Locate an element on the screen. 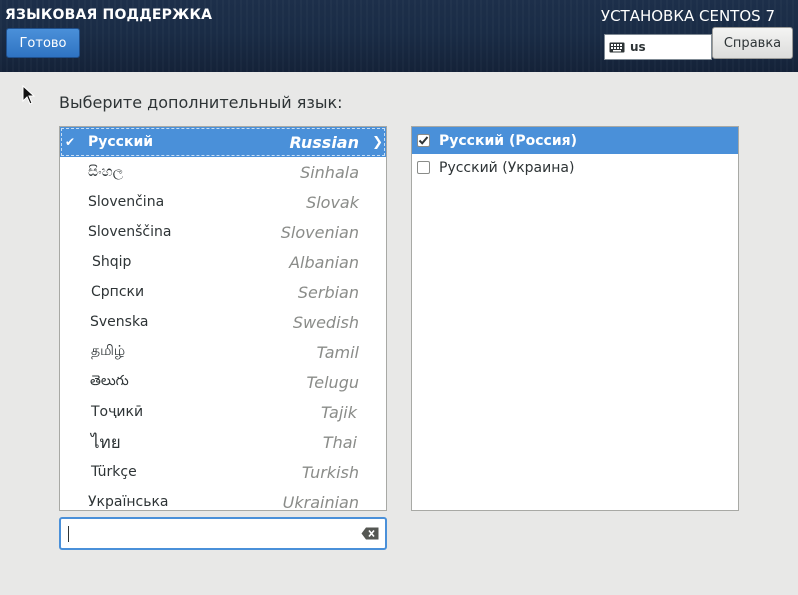 The height and width of the screenshot is (595, 798). language-english-name: Russian is located at coordinates (324, 142).